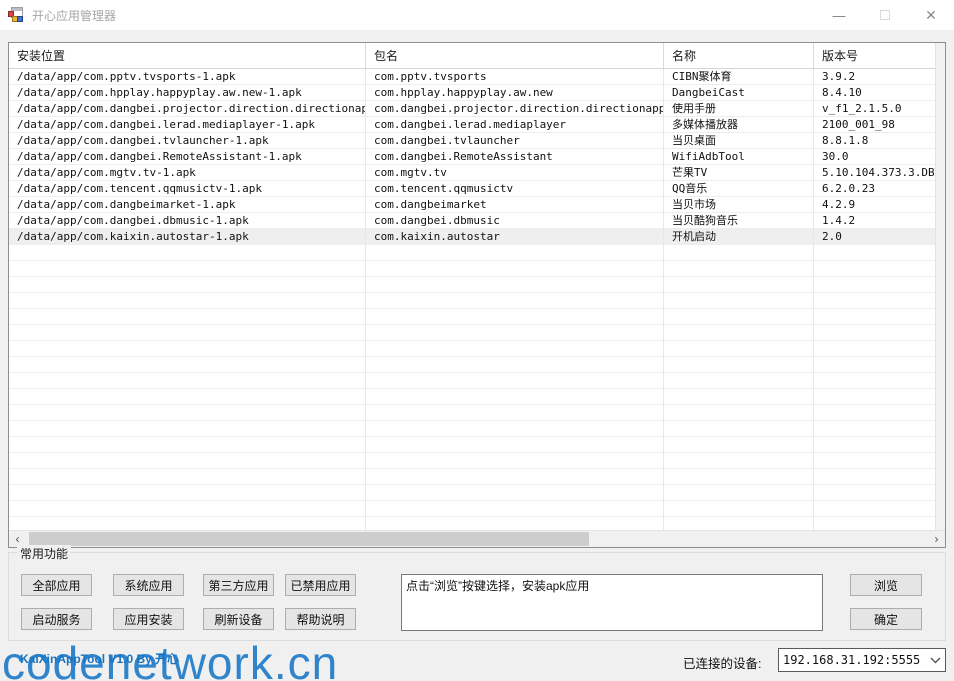 This screenshot has width=954, height=681. I want to click on all-apps-button: 全部应用, so click(56, 585).